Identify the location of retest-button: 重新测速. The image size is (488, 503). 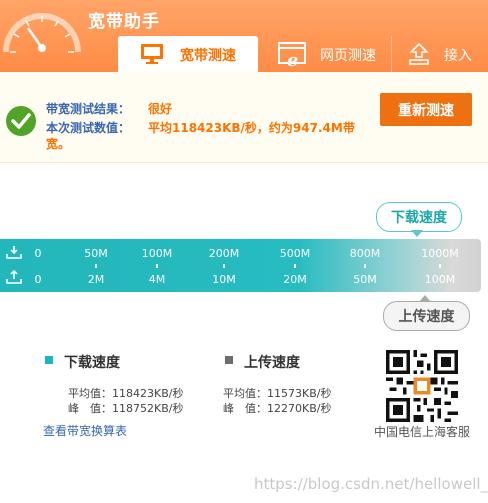
(426, 109).